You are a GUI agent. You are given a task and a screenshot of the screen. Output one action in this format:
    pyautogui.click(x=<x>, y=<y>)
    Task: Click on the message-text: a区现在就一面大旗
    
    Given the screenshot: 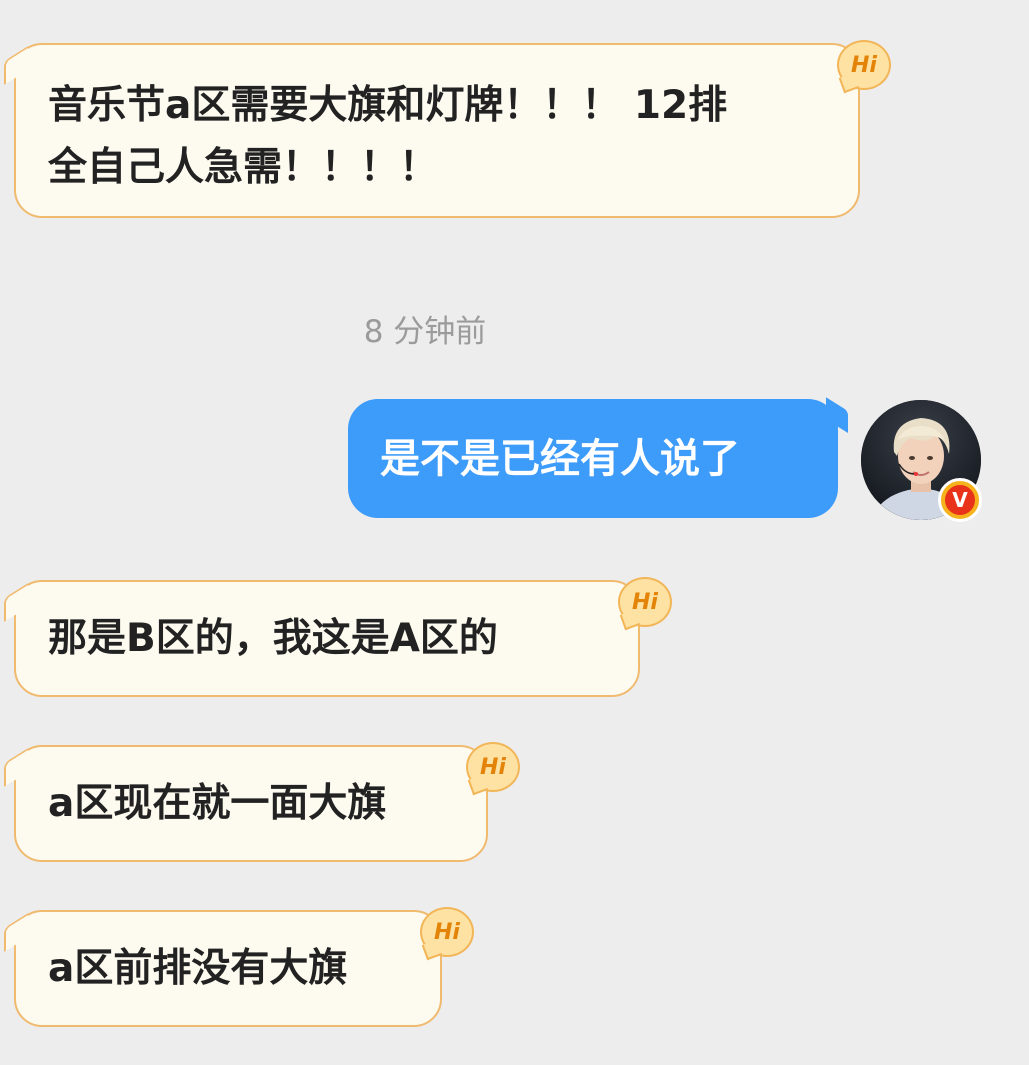 What is the action you would take?
    pyautogui.click(x=217, y=803)
    